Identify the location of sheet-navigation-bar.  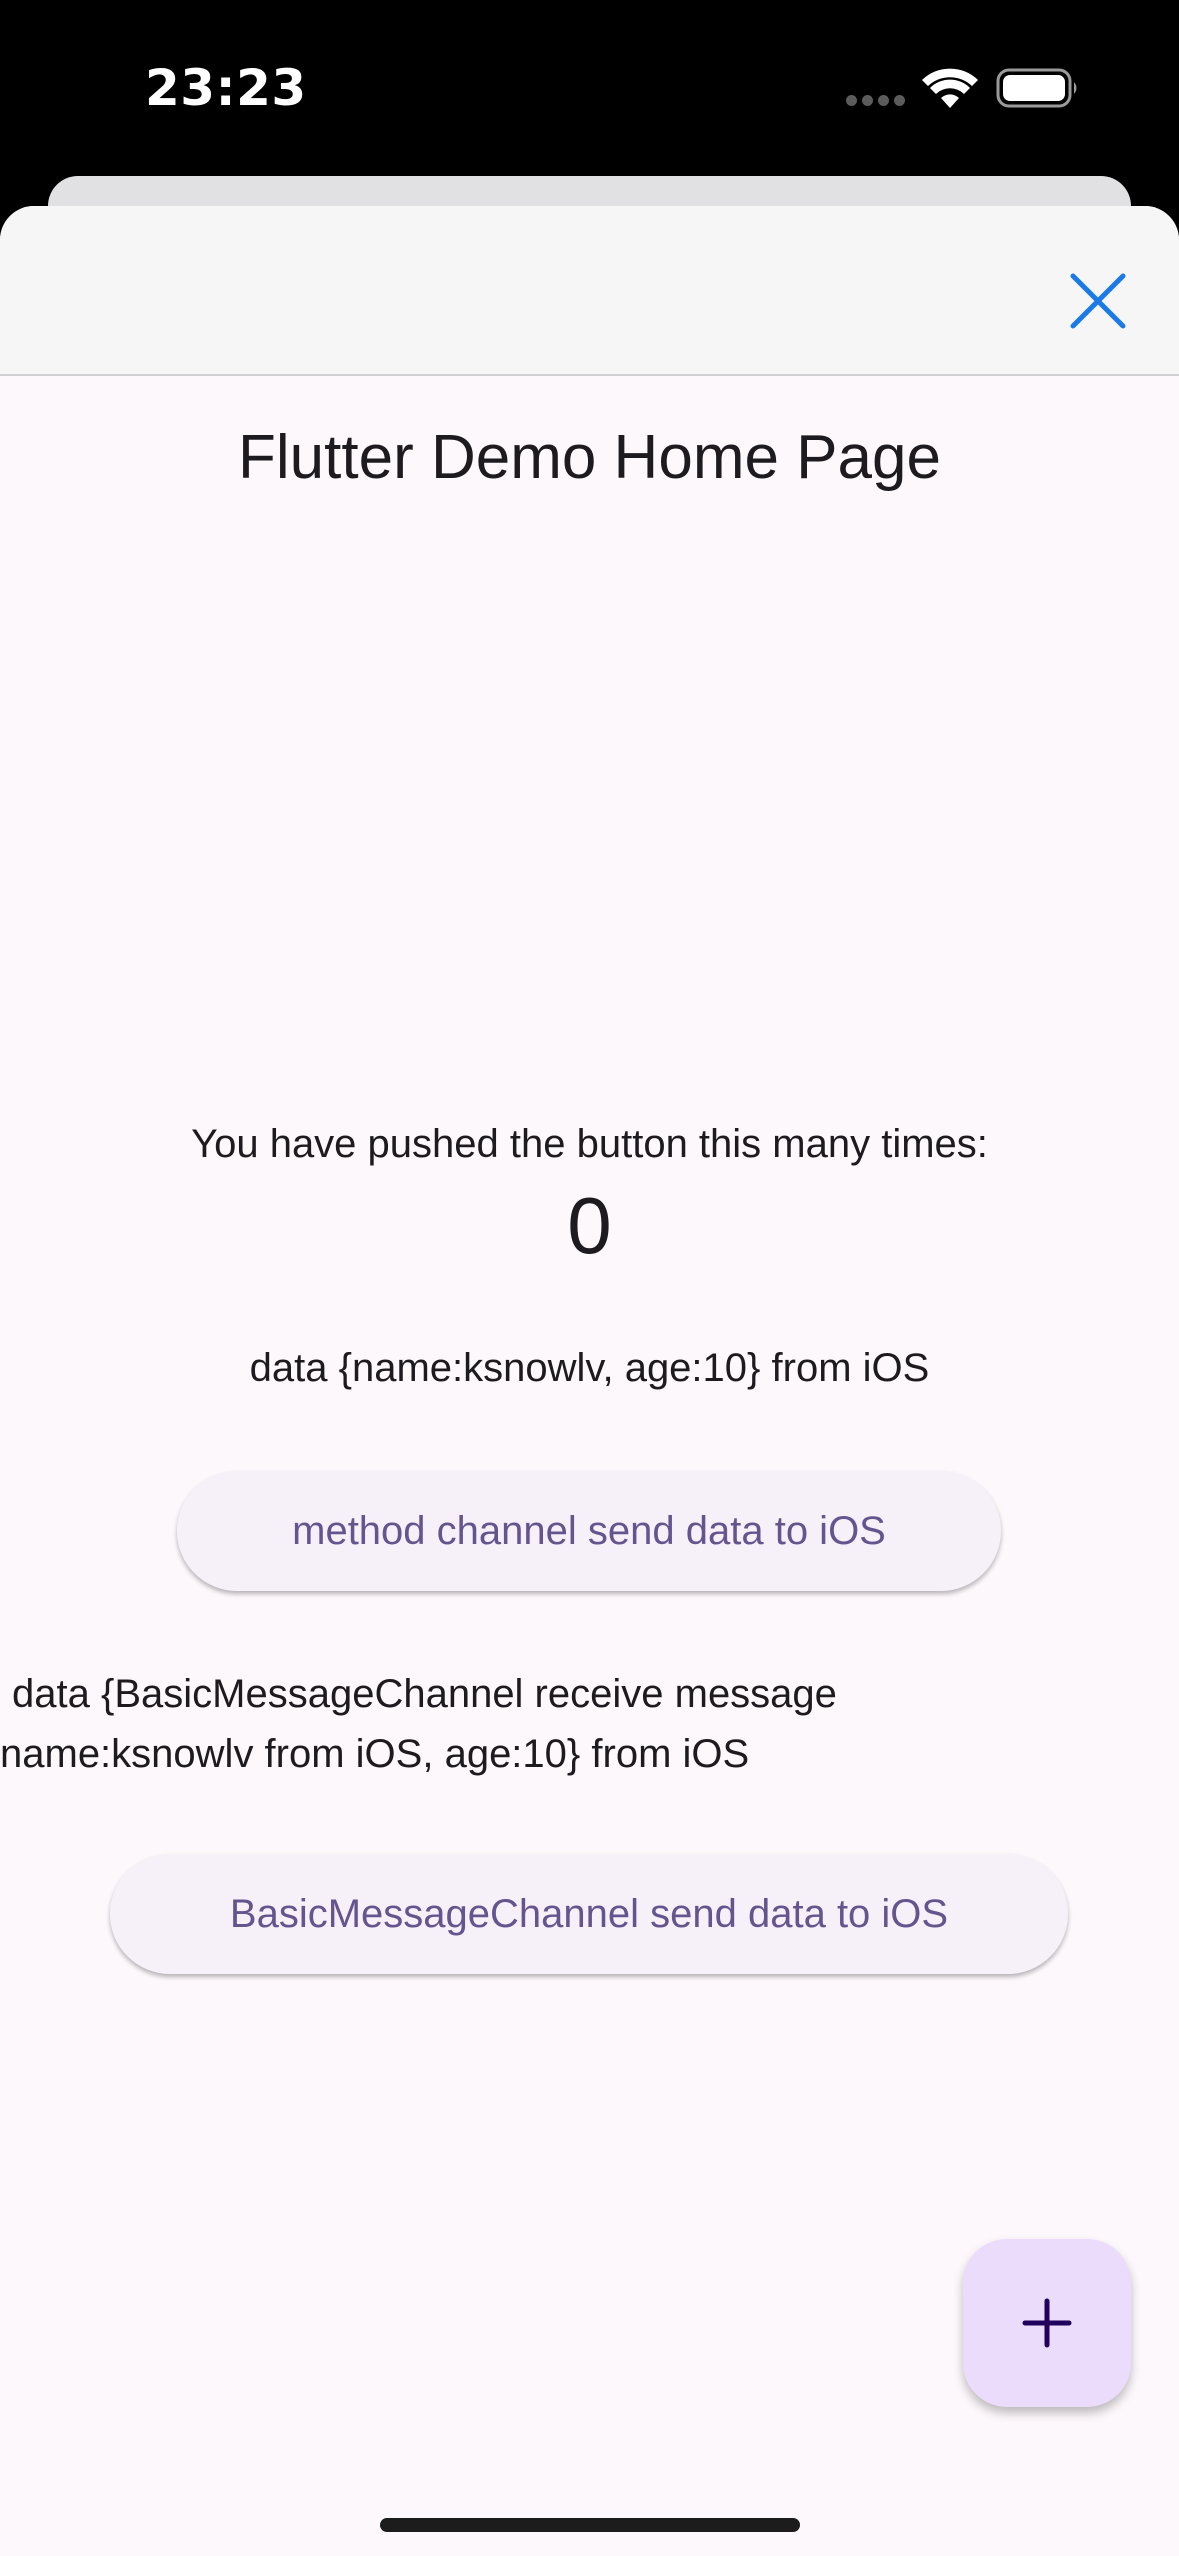
(589, 291).